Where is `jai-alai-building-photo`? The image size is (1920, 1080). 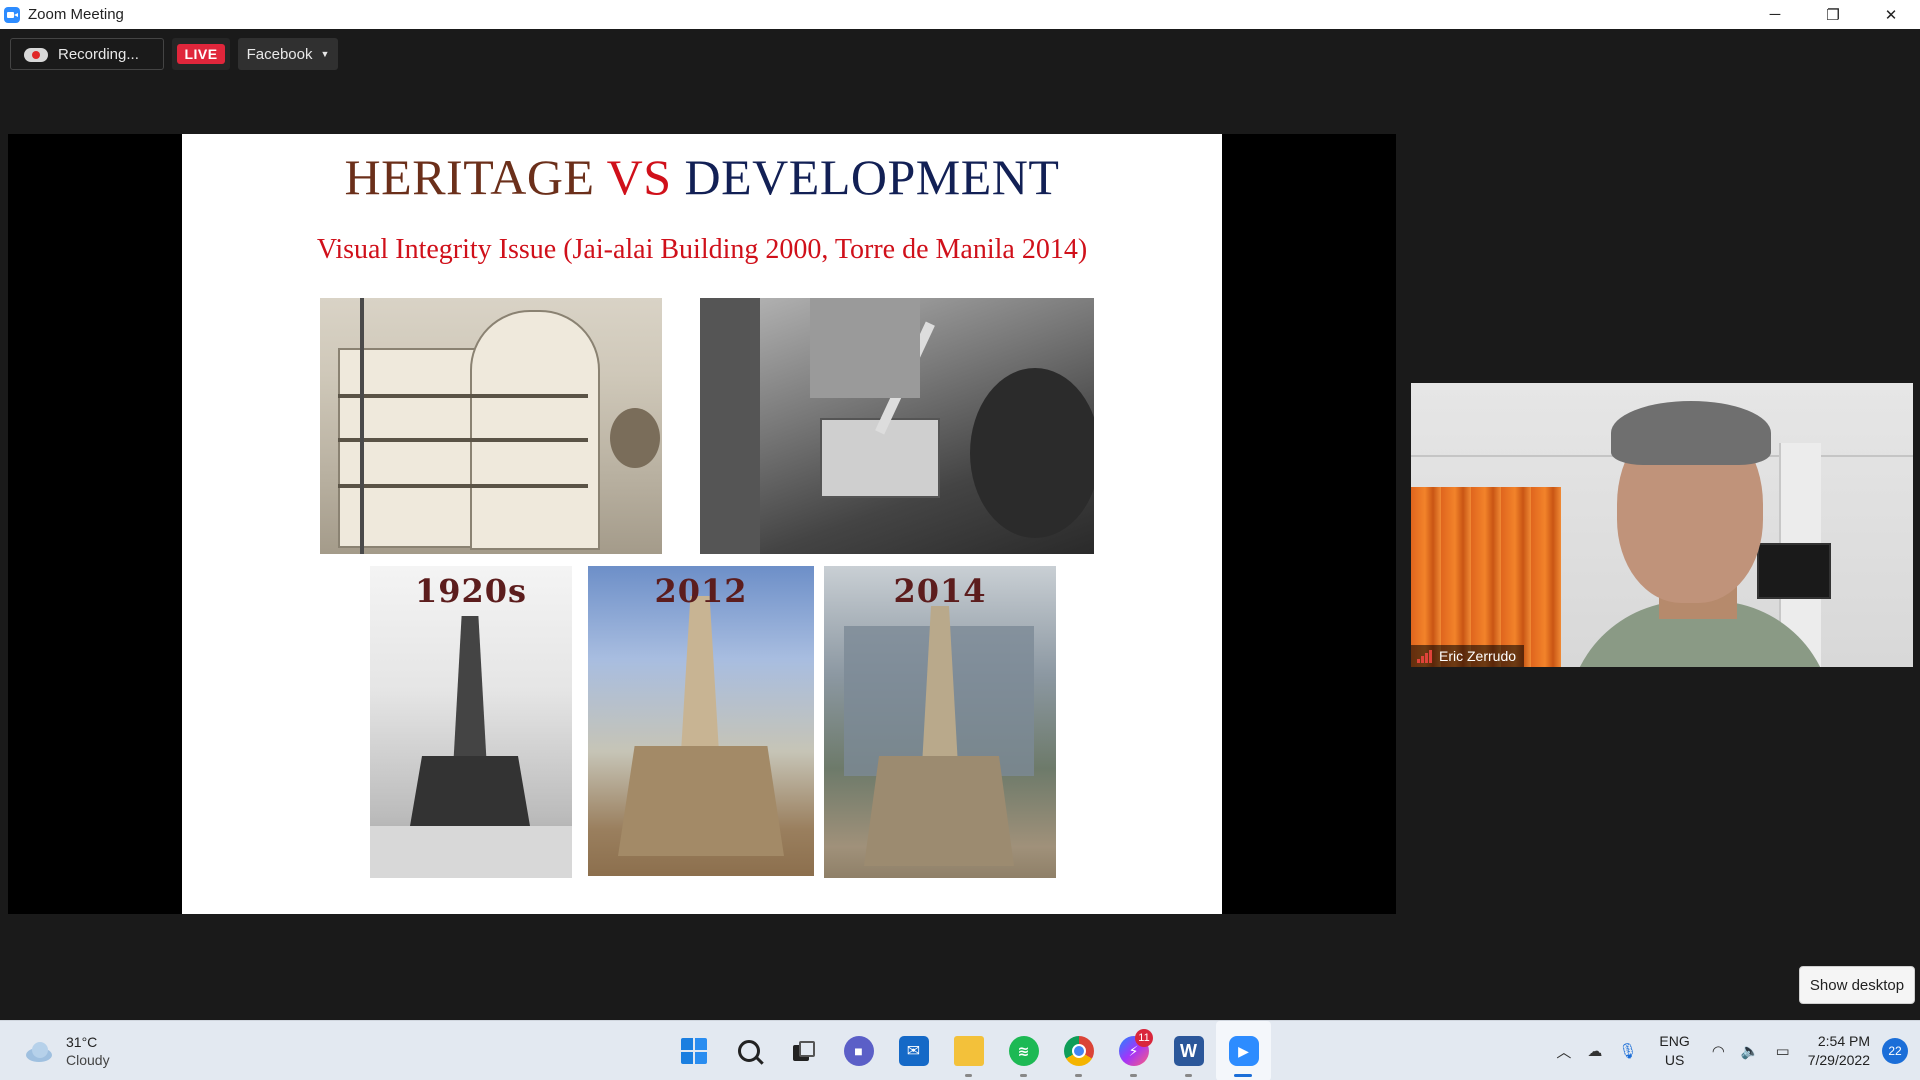 jai-alai-building-photo is located at coordinates (491, 426).